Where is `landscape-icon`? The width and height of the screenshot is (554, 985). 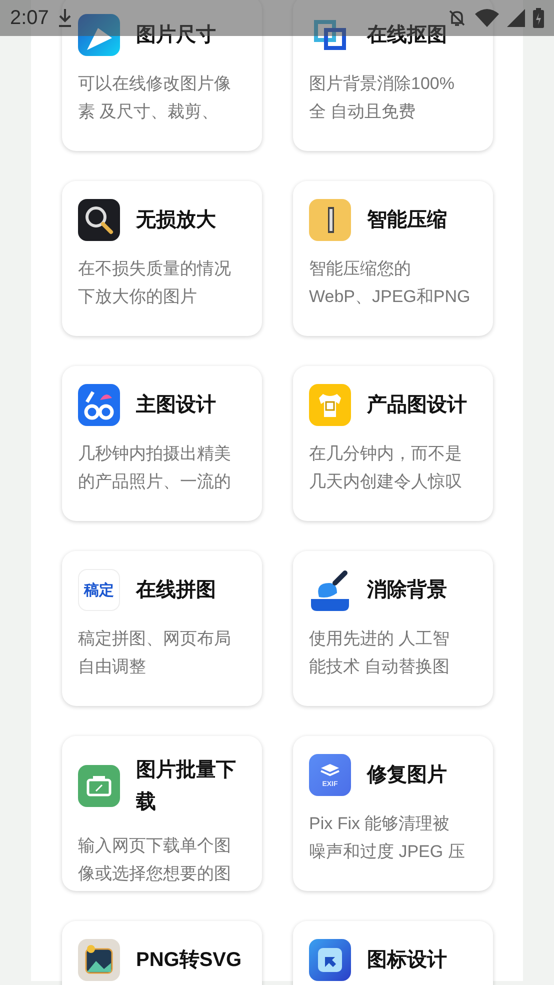 landscape-icon is located at coordinates (99, 960).